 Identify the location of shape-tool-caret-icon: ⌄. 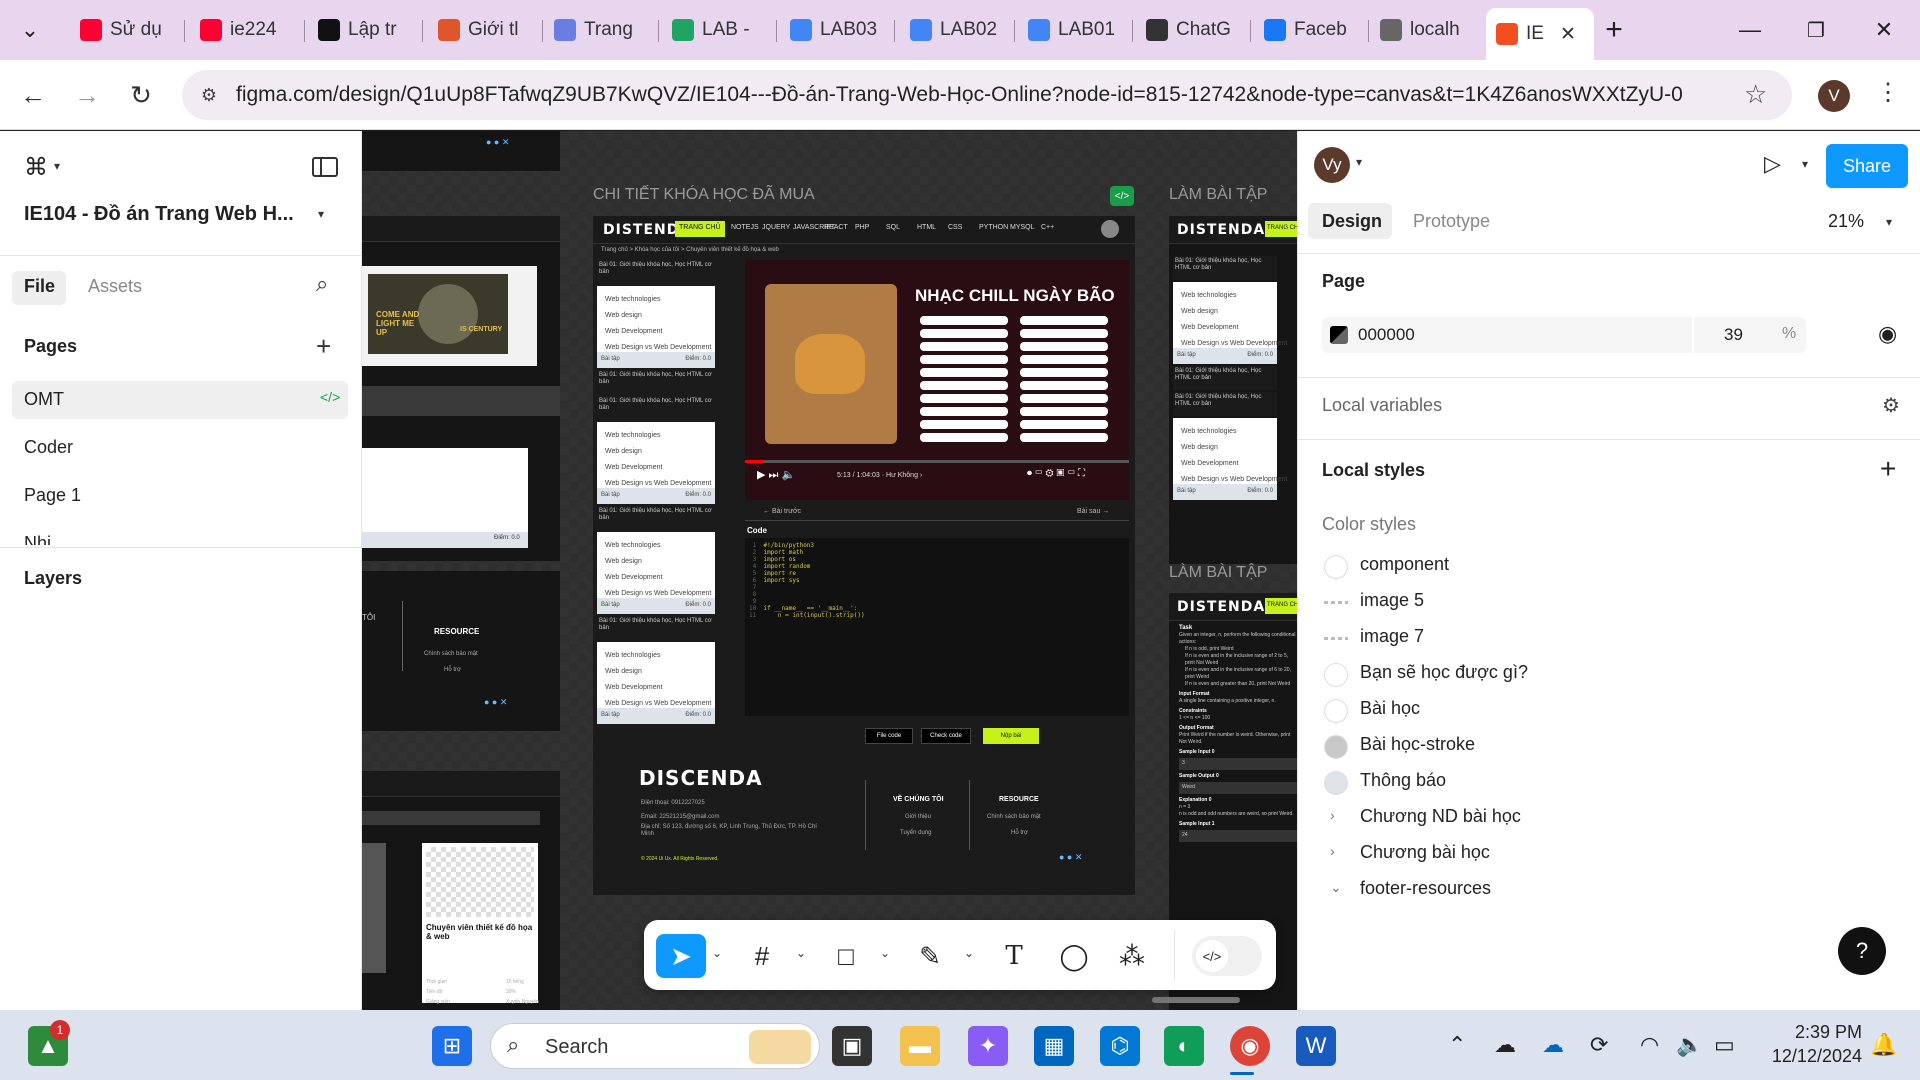
(885, 953).